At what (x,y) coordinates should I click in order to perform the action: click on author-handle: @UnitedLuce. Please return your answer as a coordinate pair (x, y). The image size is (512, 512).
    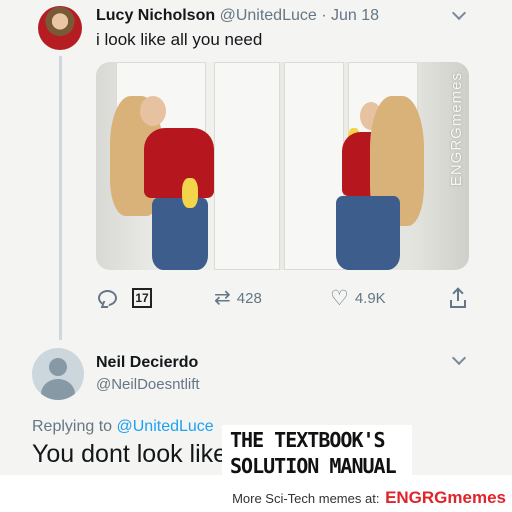
    Looking at the image, I should click on (268, 15).